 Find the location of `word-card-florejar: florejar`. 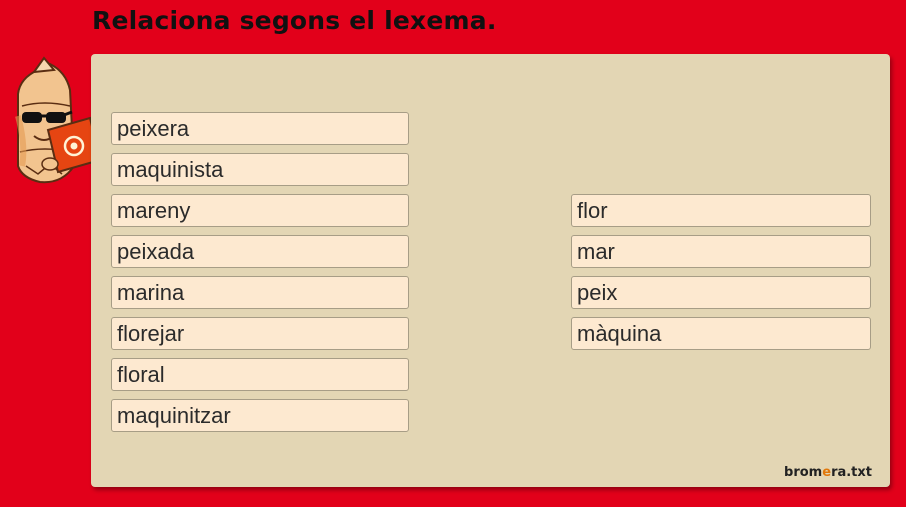

word-card-florejar: florejar is located at coordinates (260, 333).